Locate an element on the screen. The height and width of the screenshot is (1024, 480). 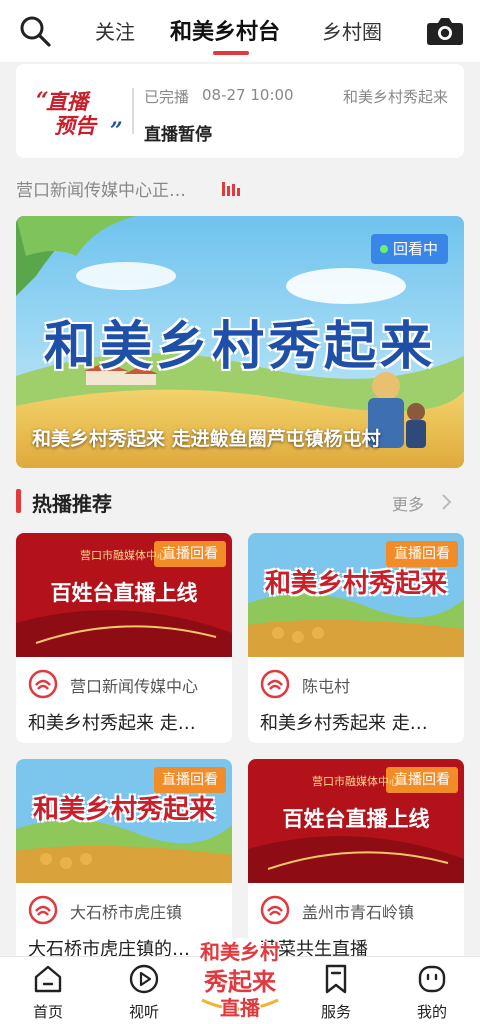
nav-media: 视听 is located at coordinates (144, 990).